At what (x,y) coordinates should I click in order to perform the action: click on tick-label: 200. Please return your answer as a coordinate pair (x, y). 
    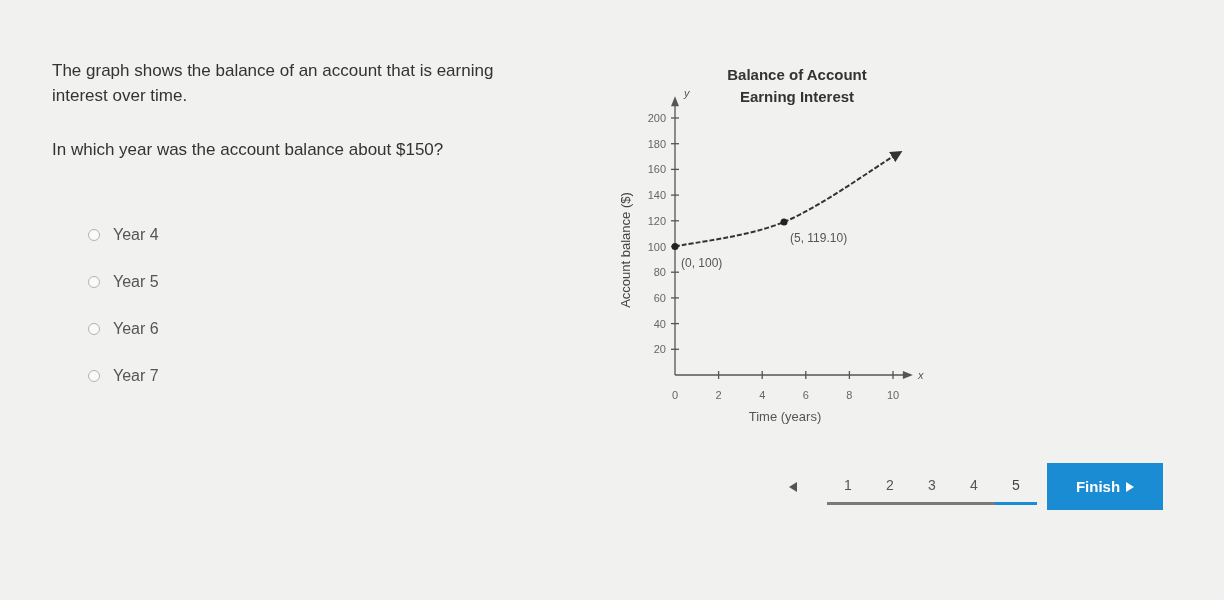
    Looking at the image, I should click on (656, 118).